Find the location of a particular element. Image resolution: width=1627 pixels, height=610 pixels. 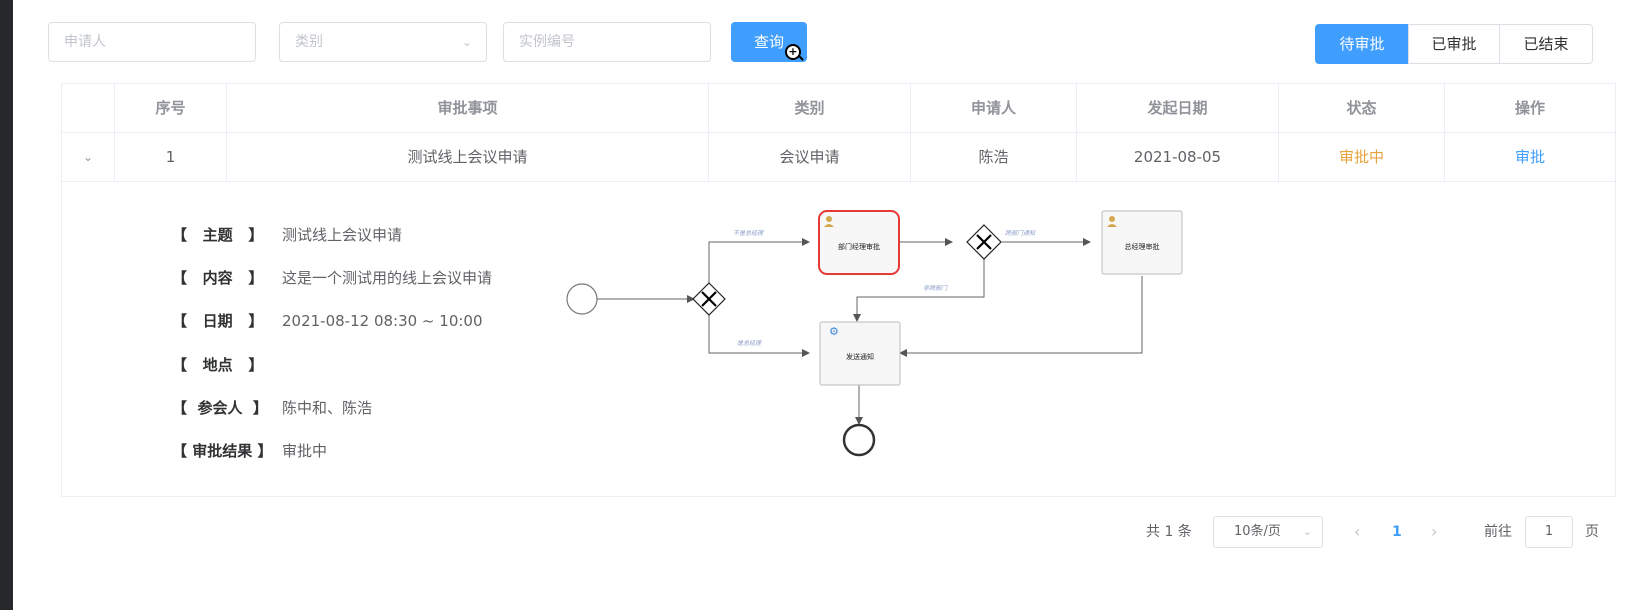

edge-label-is-gm: 是总经理 is located at coordinates (749, 343).